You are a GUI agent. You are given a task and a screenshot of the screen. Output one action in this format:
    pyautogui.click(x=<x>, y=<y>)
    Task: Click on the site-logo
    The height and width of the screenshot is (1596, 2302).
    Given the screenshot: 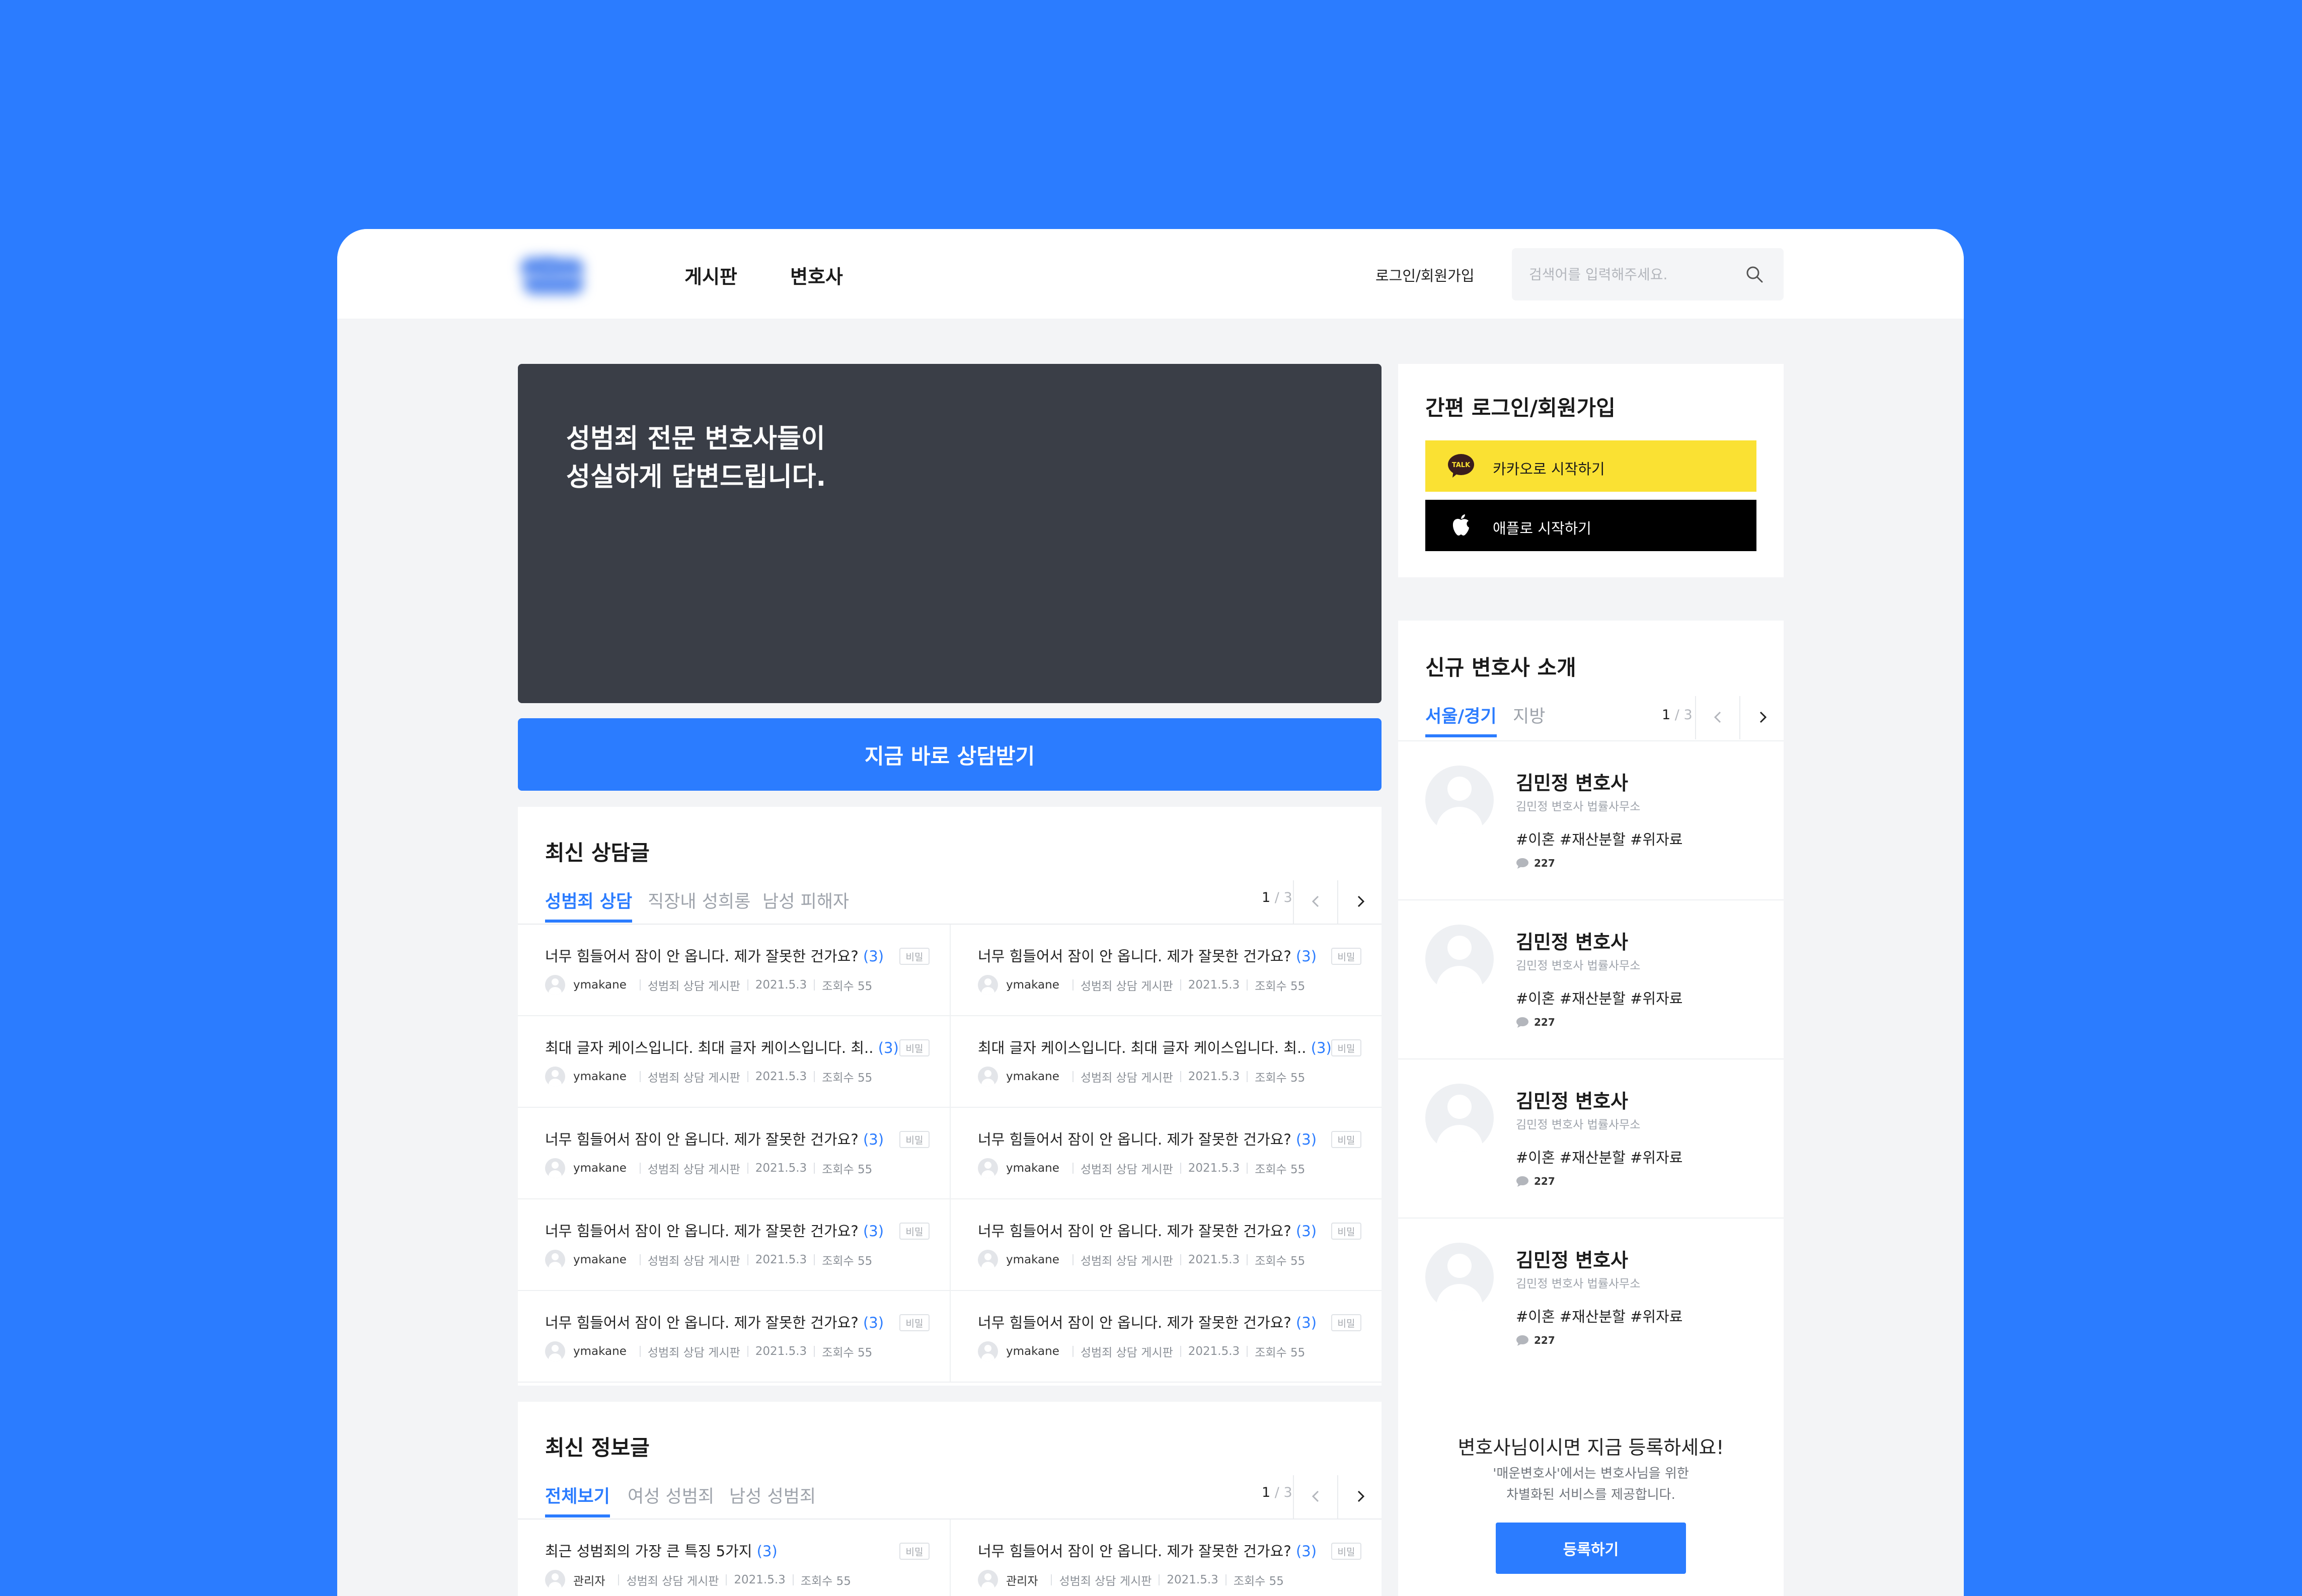 What is the action you would take?
    pyautogui.click(x=553, y=274)
    